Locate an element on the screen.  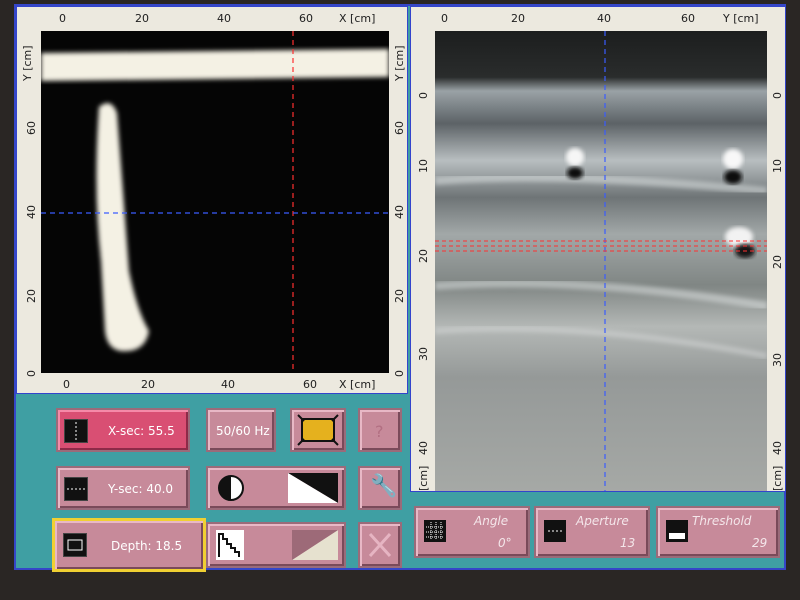
right-tick-0: 0 is located at coordinates (399, 373).